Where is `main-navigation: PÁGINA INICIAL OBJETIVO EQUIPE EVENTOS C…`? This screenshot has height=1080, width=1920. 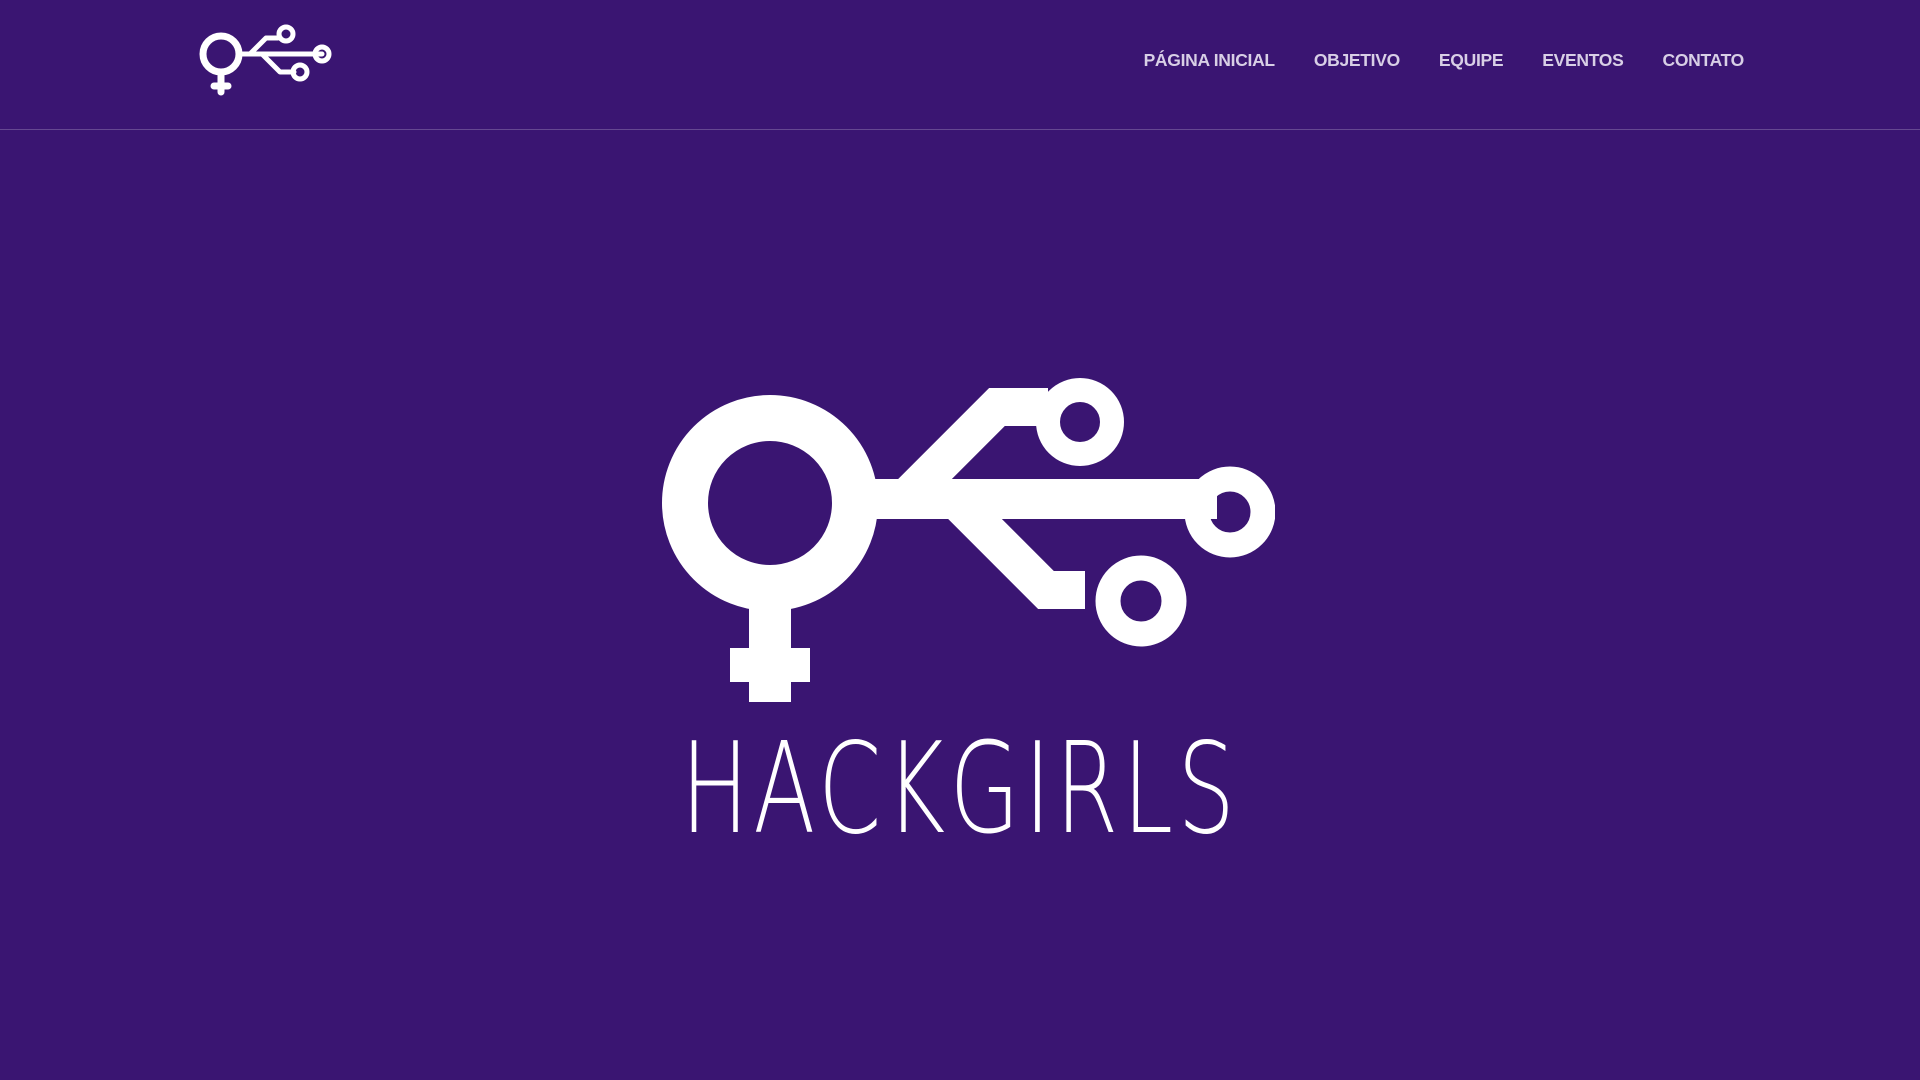
main-navigation: PÁGINA INICIAL OBJETIVO EQUIPE EVENTOS C… is located at coordinates (1444, 60).